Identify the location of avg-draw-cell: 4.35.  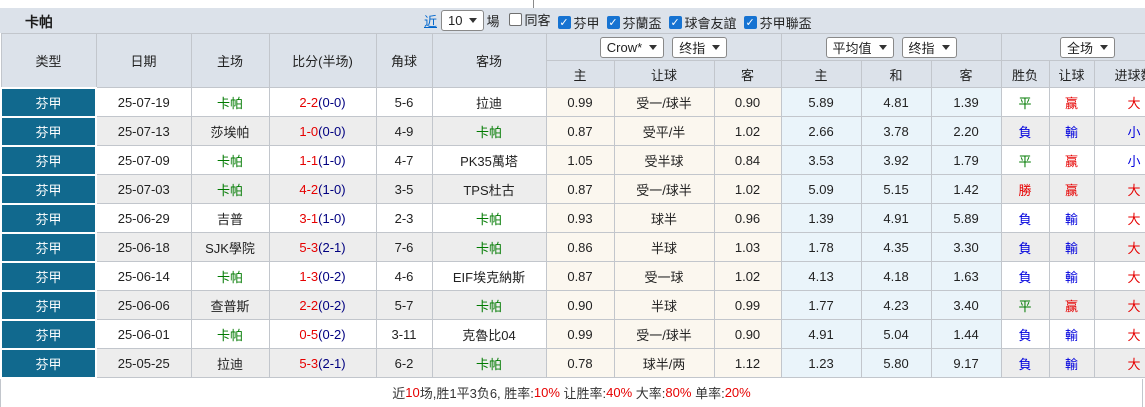
(896, 247).